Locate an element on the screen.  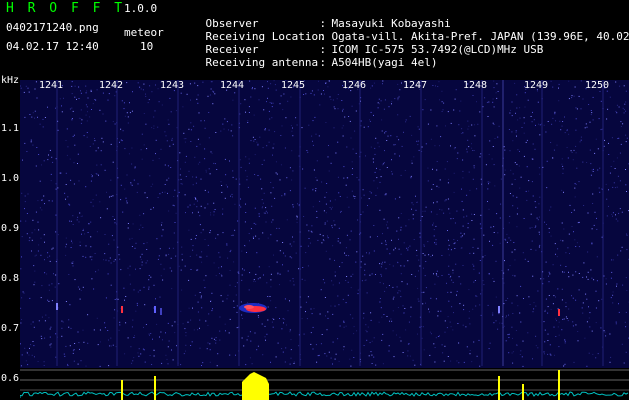
minute-label: 1249 is located at coordinates (536, 85).